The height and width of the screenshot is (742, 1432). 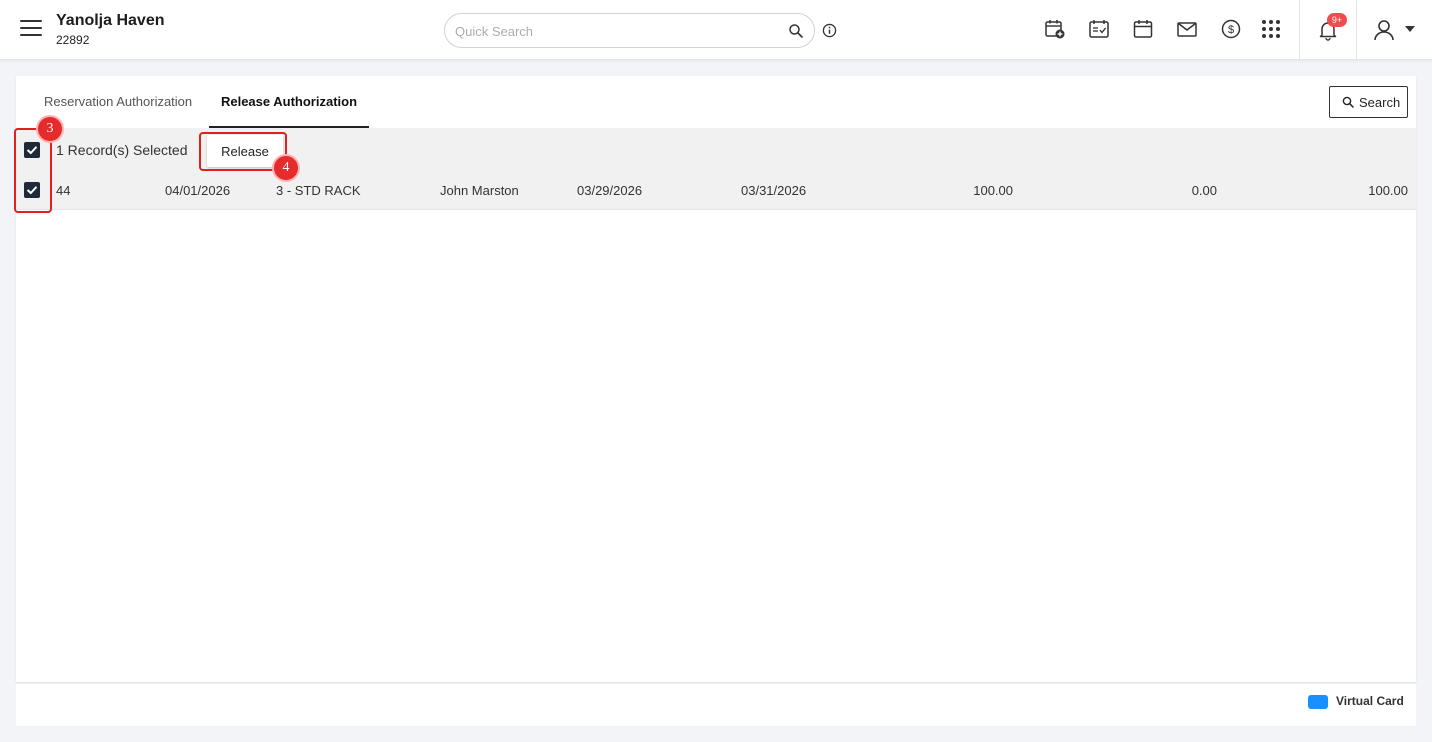 What do you see at coordinates (1410, 29) in the screenshot?
I see `caret-down-icon` at bounding box center [1410, 29].